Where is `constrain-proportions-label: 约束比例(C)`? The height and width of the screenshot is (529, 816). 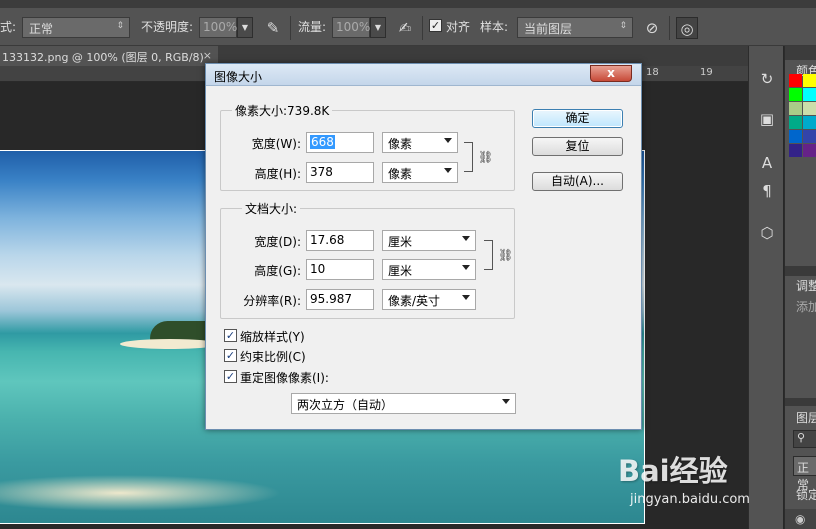
constrain-proportions-label: 约束比例(C) is located at coordinates (273, 357).